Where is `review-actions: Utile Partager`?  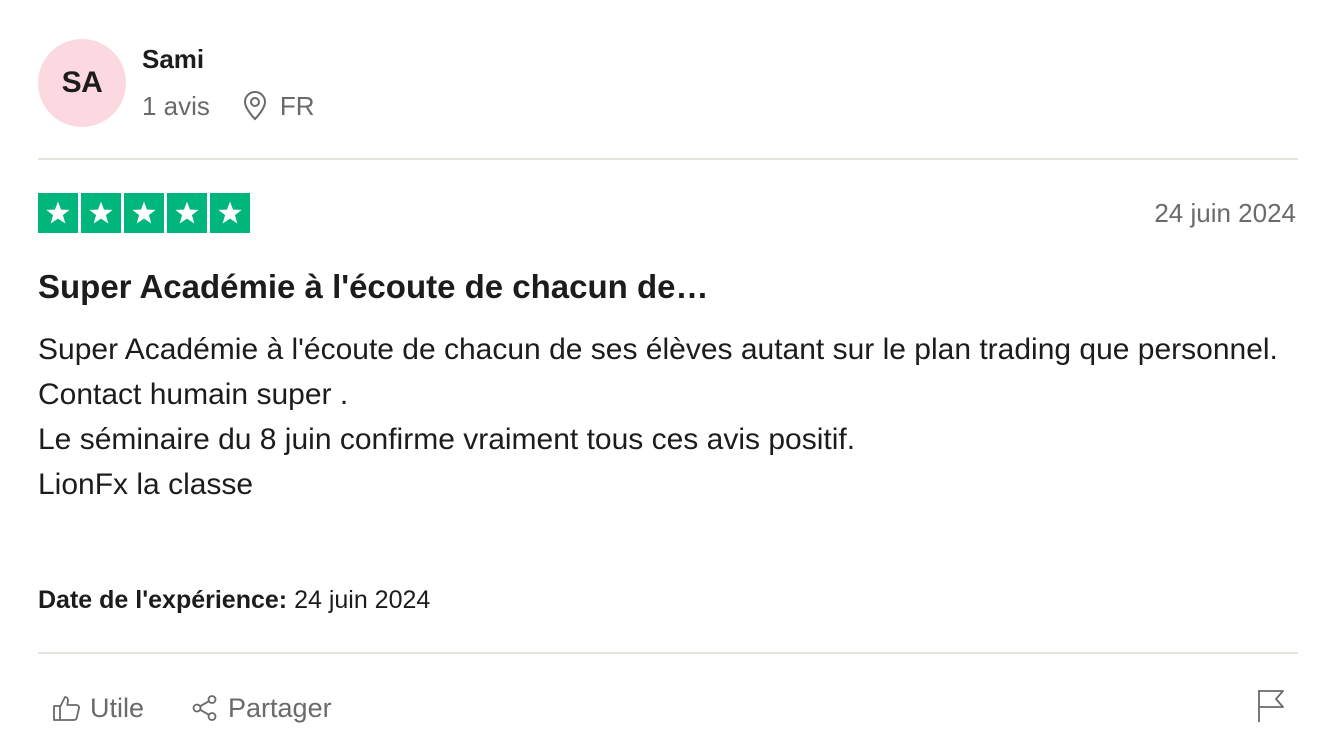 review-actions: Utile Partager is located at coordinates (192, 708).